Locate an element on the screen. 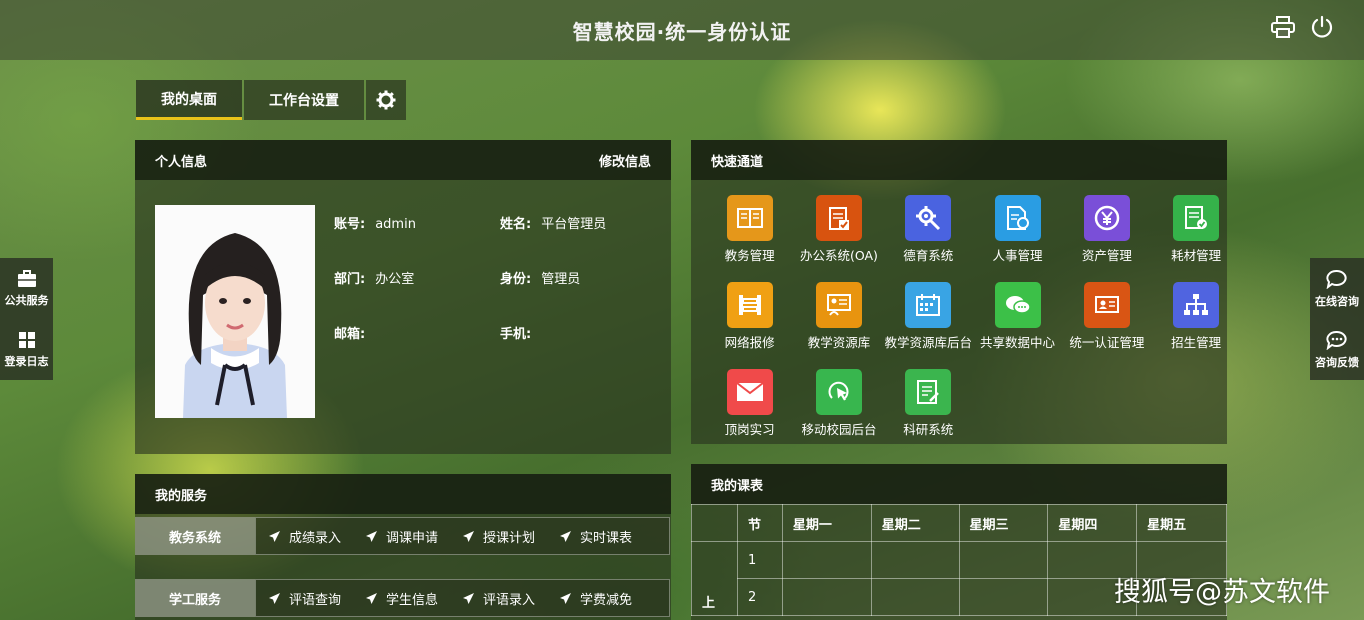 The image size is (1364, 620). quick-item-label: 耗材管理 is located at coordinates (1196, 255).